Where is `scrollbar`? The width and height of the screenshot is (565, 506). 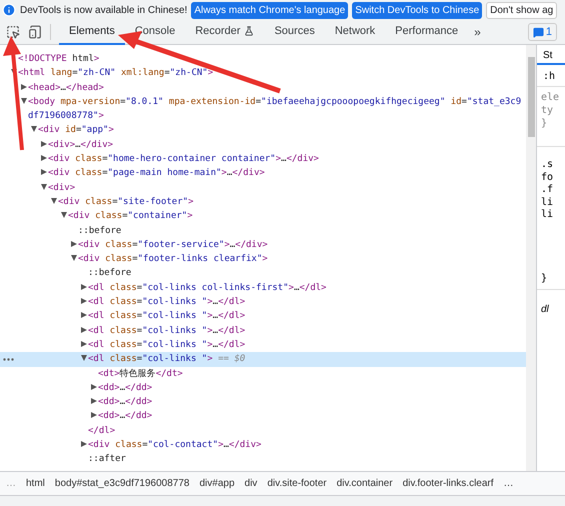 scrollbar is located at coordinates (531, 258).